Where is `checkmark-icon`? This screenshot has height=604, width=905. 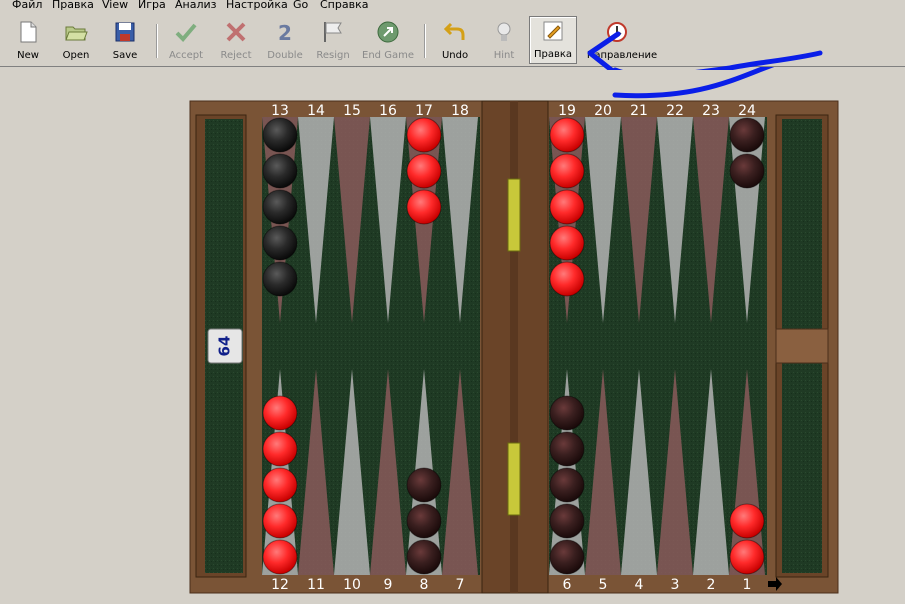 checkmark-icon is located at coordinates (186, 32).